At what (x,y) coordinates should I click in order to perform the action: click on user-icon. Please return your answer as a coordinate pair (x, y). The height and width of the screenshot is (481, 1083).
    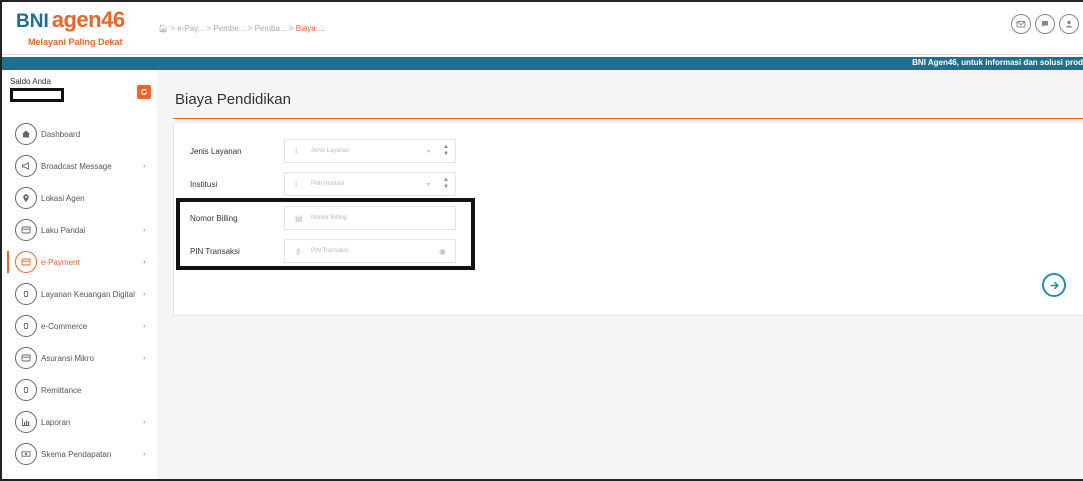
    Looking at the image, I should click on (1069, 24).